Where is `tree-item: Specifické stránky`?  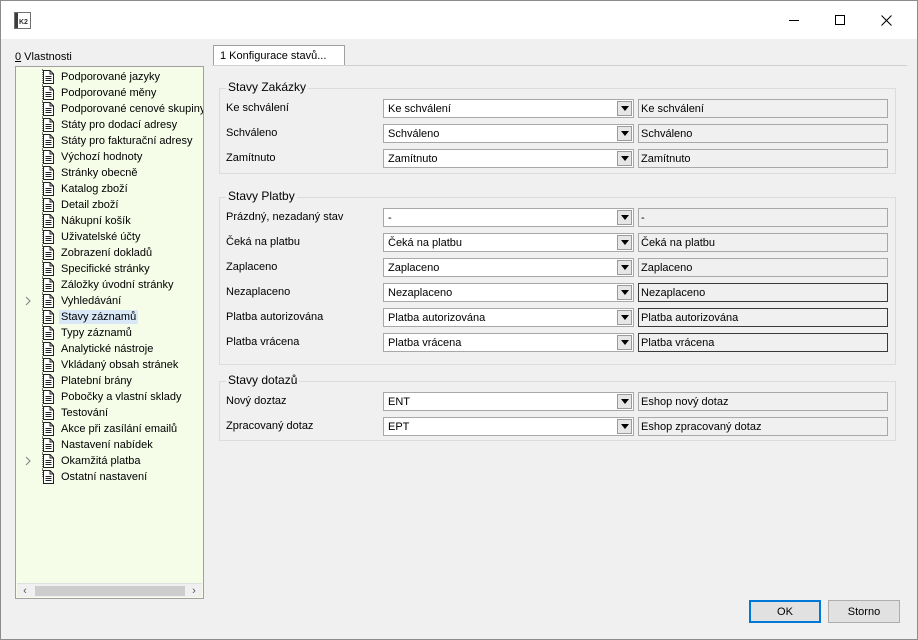 tree-item: Specifické stránky is located at coordinates (109, 269).